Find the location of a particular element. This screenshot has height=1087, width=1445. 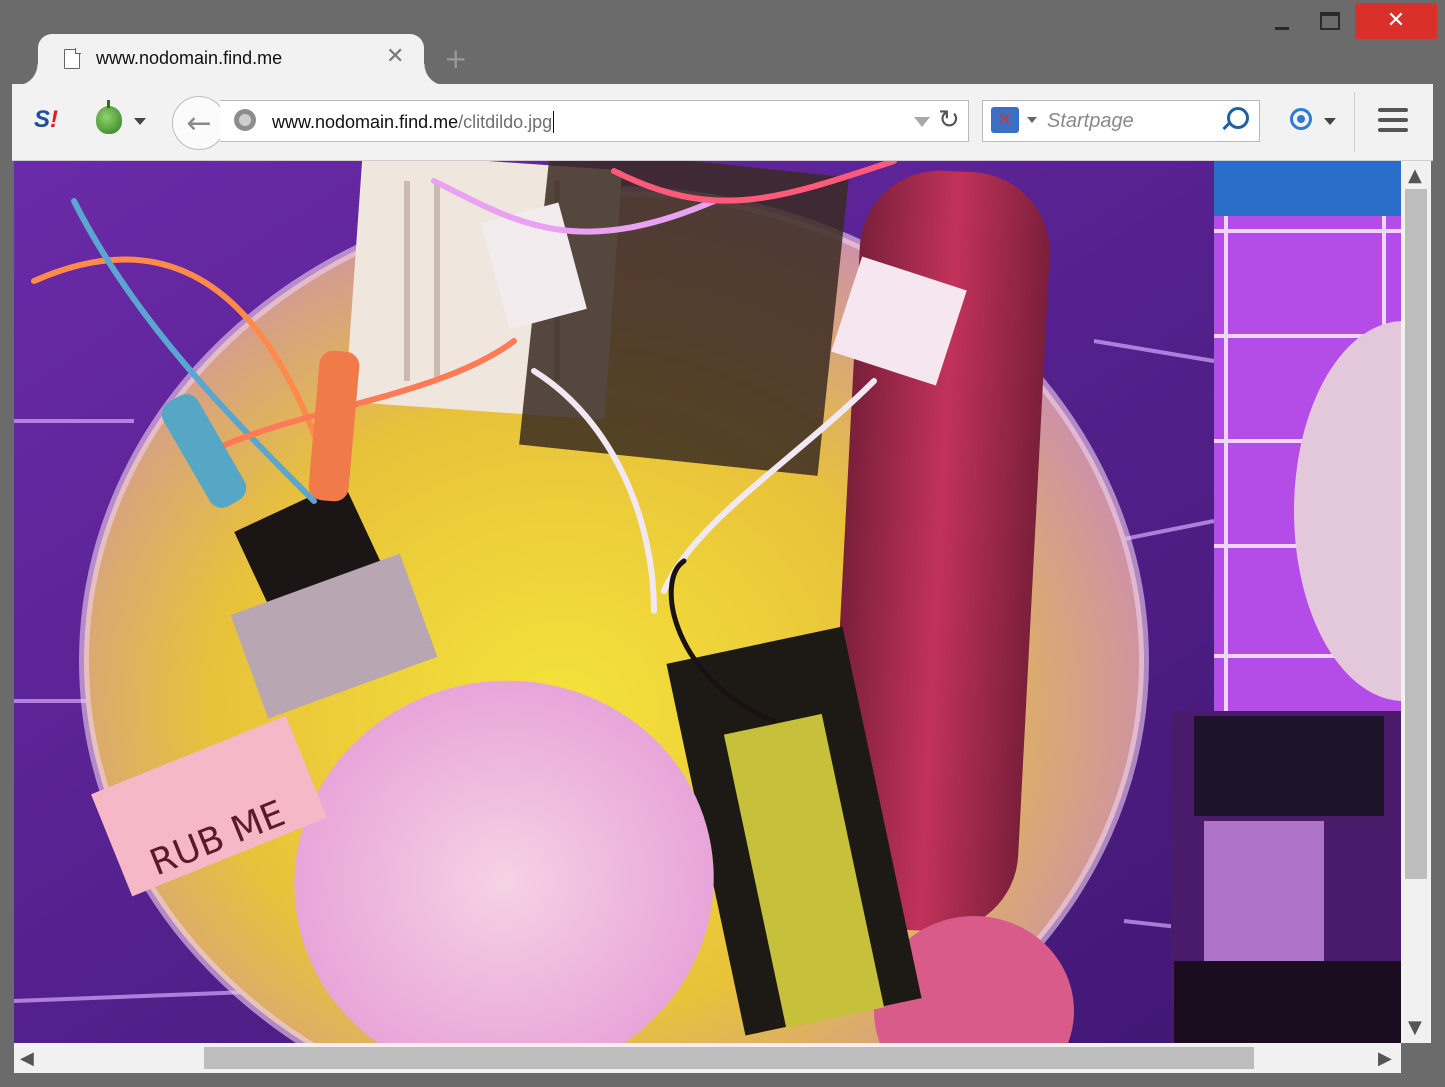

maximize-icon is located at coordinates (1330, 21).